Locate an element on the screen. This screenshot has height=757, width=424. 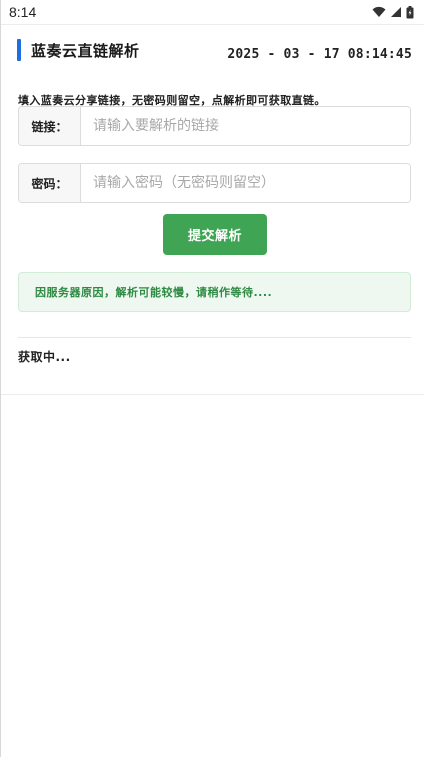
title-accent-bar is located at coordinates (19, 50).